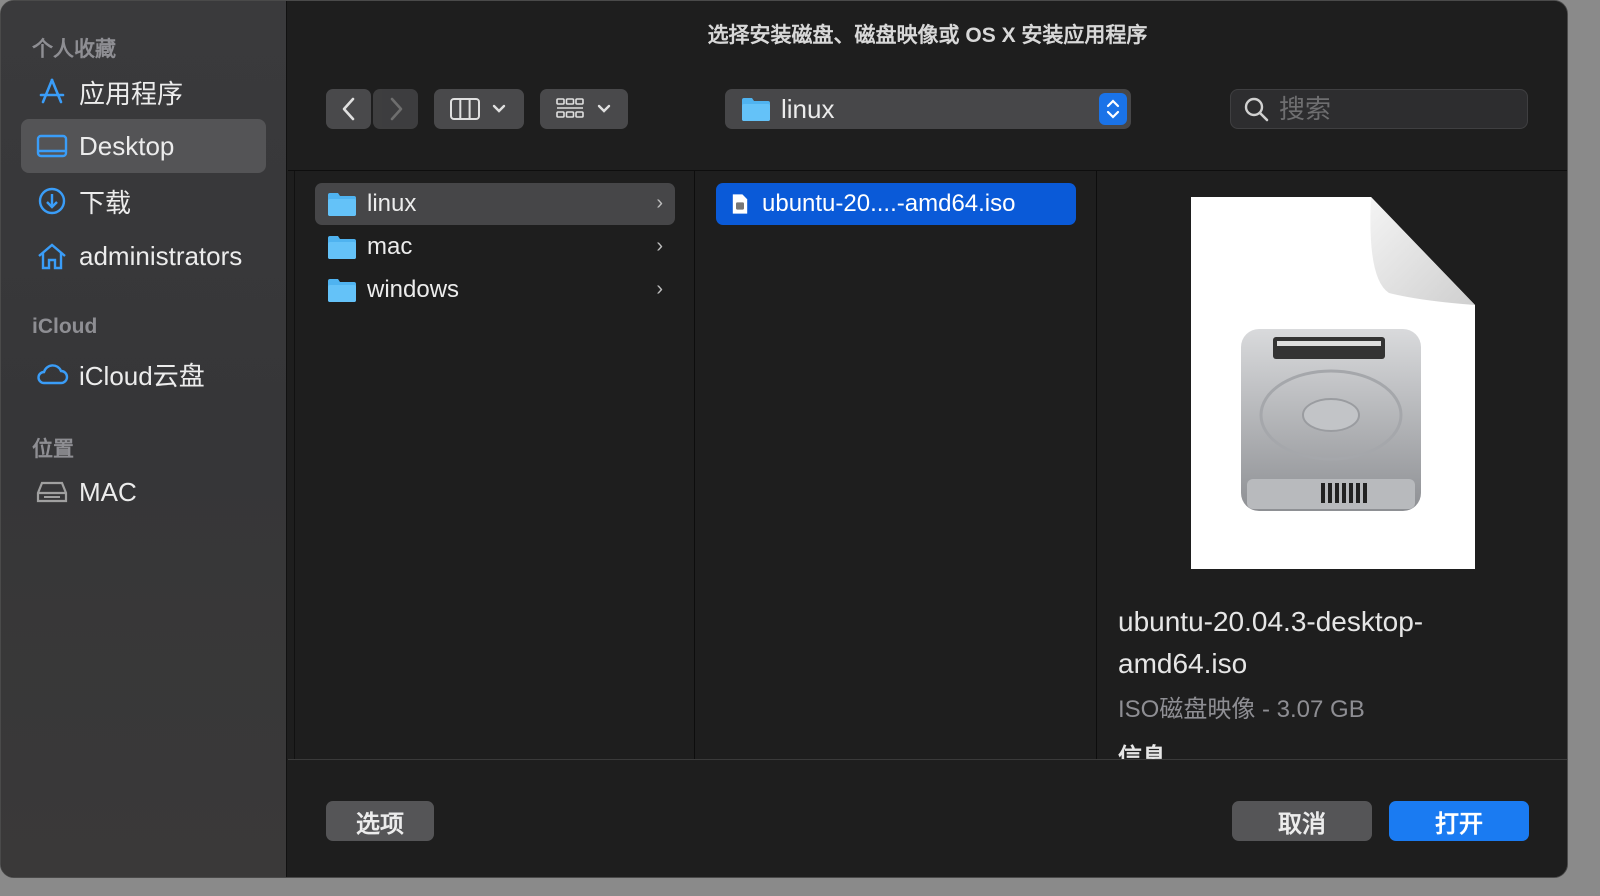 Image resolution: width=1600 pixels, height=896 pixels. Describe the element at coordinates (928, 109) in the screenshot. I see `location-popup: linux` at that location.